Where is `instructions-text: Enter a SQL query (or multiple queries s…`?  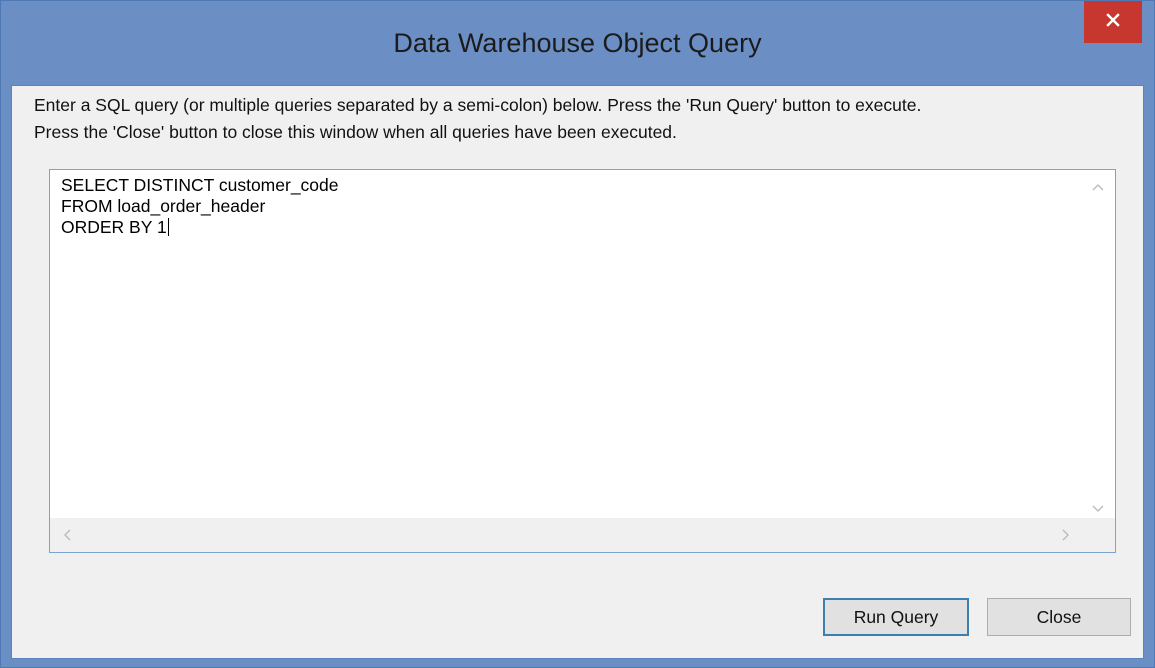
instructions-text: Enter a SQL query (or multiple queries s… is located at coordinates (584, 119).